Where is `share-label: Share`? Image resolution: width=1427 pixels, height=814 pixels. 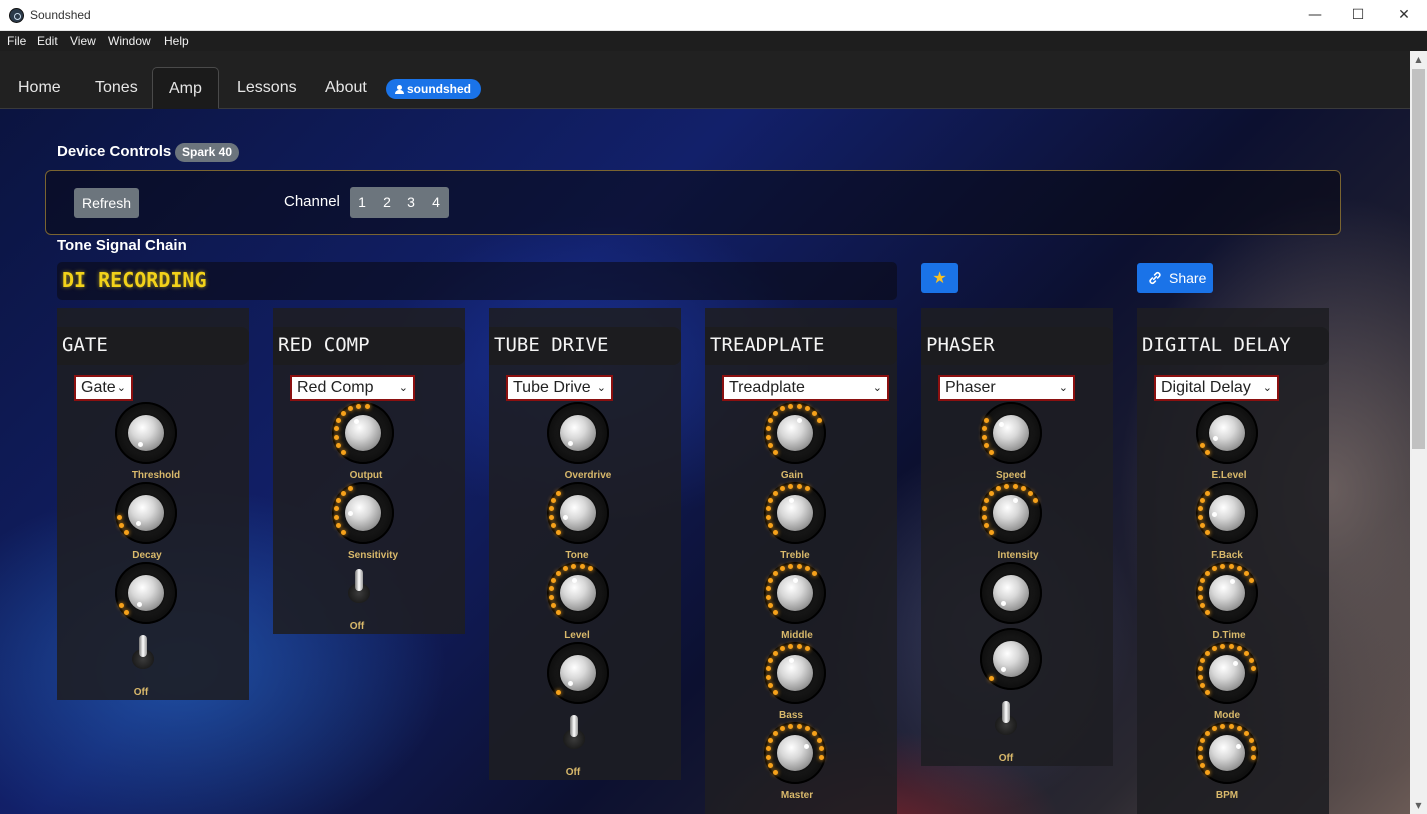 share-label: Share is located at coordinates (1188, 278).